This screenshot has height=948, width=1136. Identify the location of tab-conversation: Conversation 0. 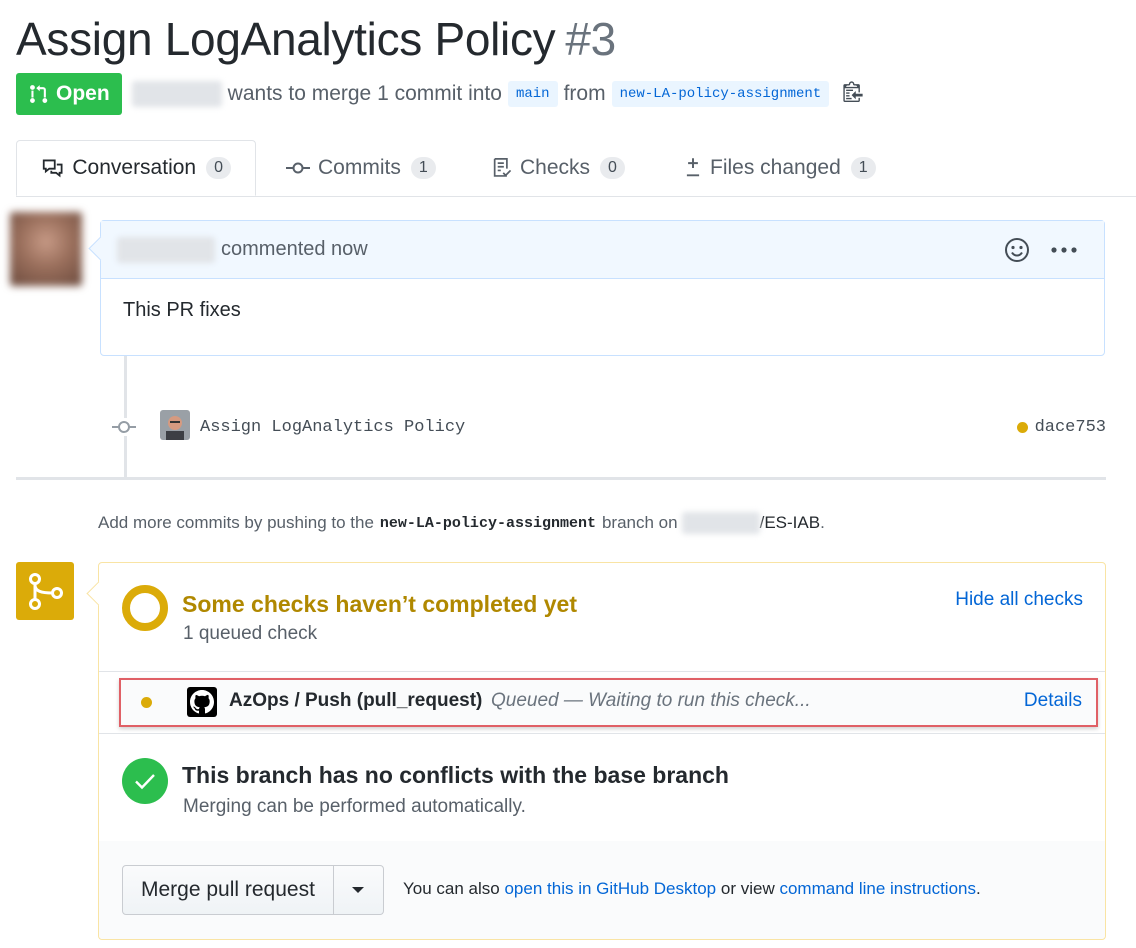
(136, 168).